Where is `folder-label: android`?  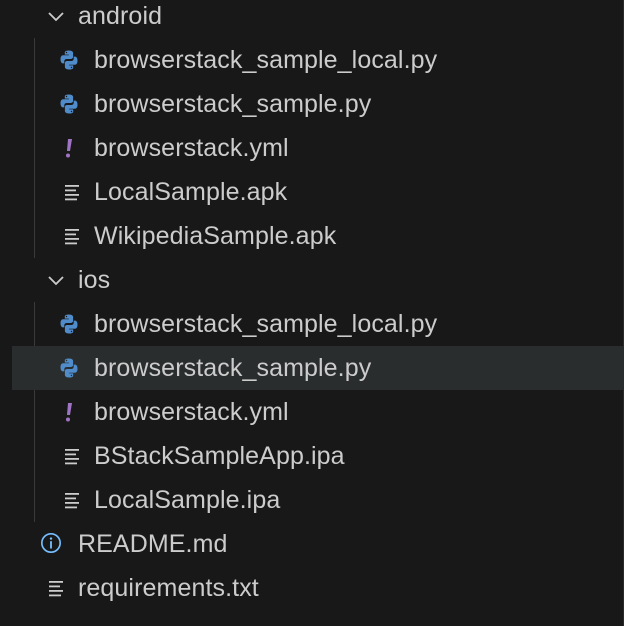
folder-label: android is located at coordinates (120, 15).